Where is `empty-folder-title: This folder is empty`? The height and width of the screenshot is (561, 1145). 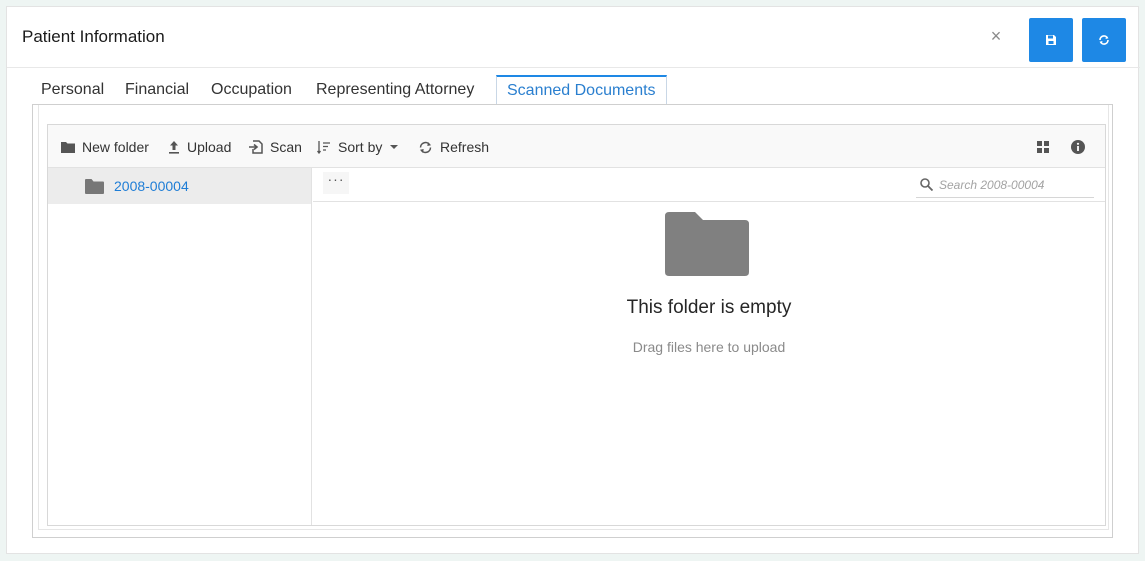
empty-folder-title: This folder is empty is located at coordinates (709, 307).